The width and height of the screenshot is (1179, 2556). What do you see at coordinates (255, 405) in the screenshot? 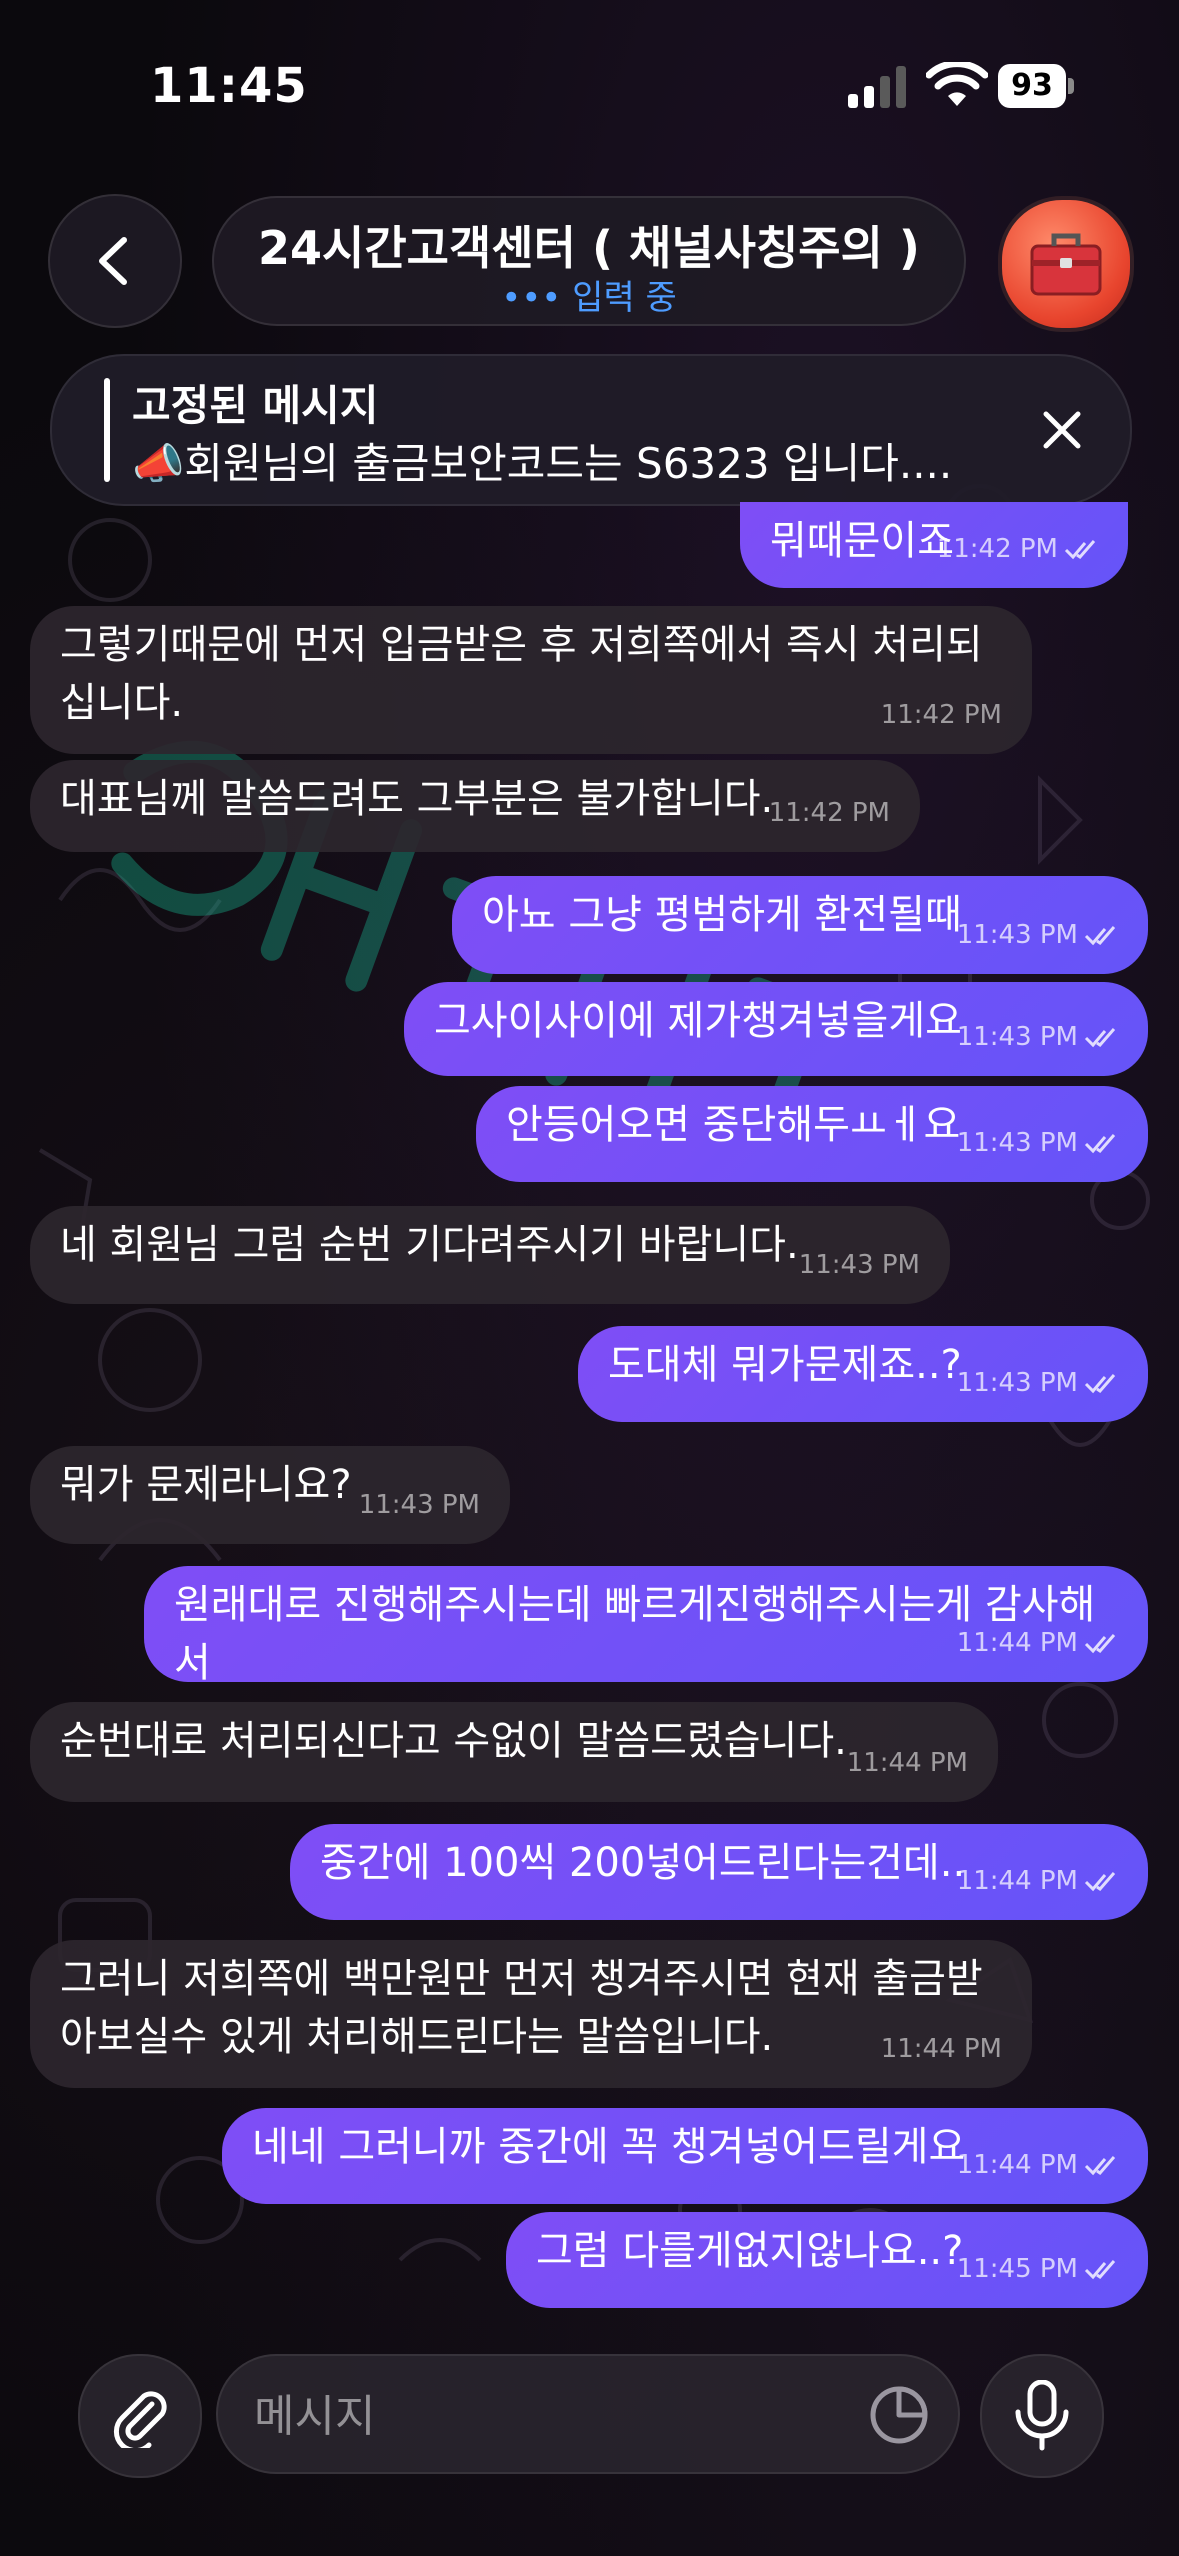
I see `pinned-title: 고정된 메시지` at bounding box center [255, 405].